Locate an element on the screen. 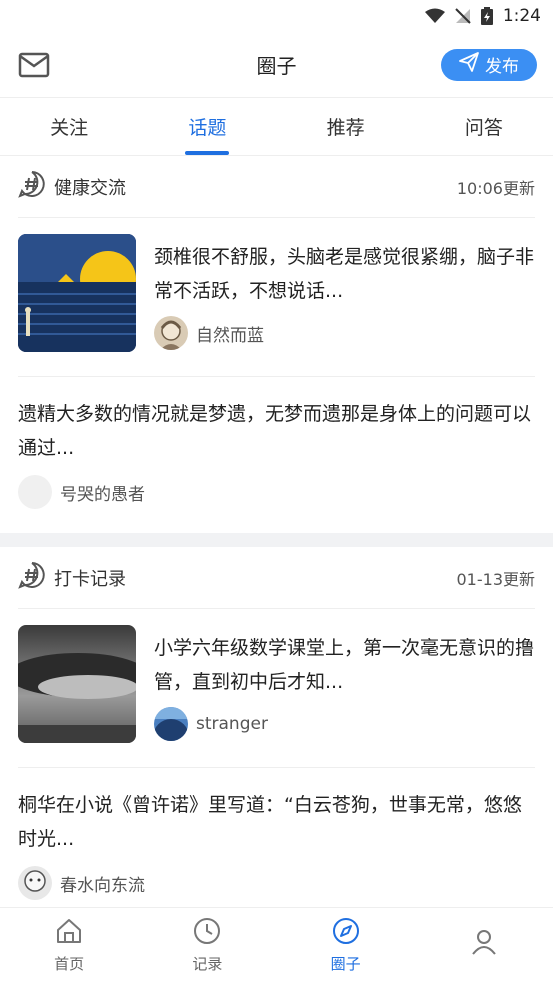 The width and height of the screenshot is (553, 983). compass-icon is located at coordinates (346, 933).